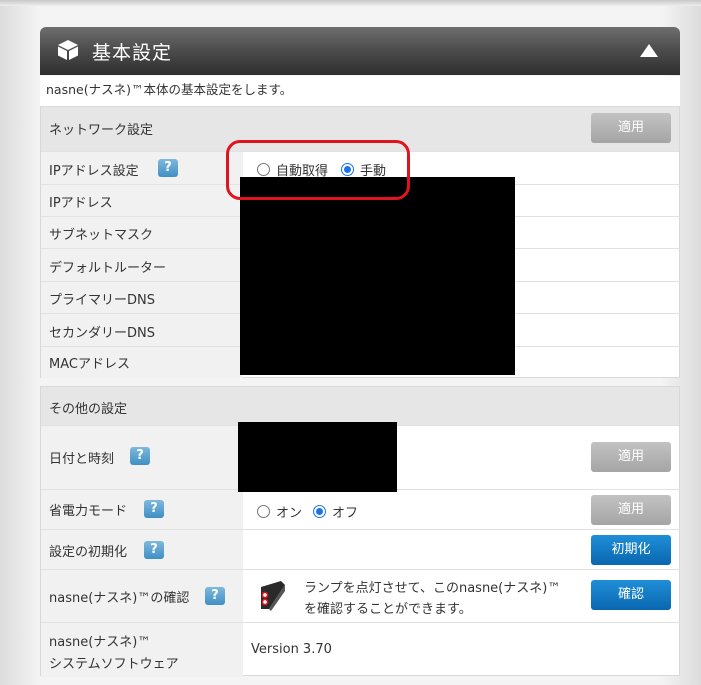 This screenshot has height=685, width=701. What do you see at coordinates (350, 3) in the screenshot?
I see `top-edge` at bounding box center [350, 3].